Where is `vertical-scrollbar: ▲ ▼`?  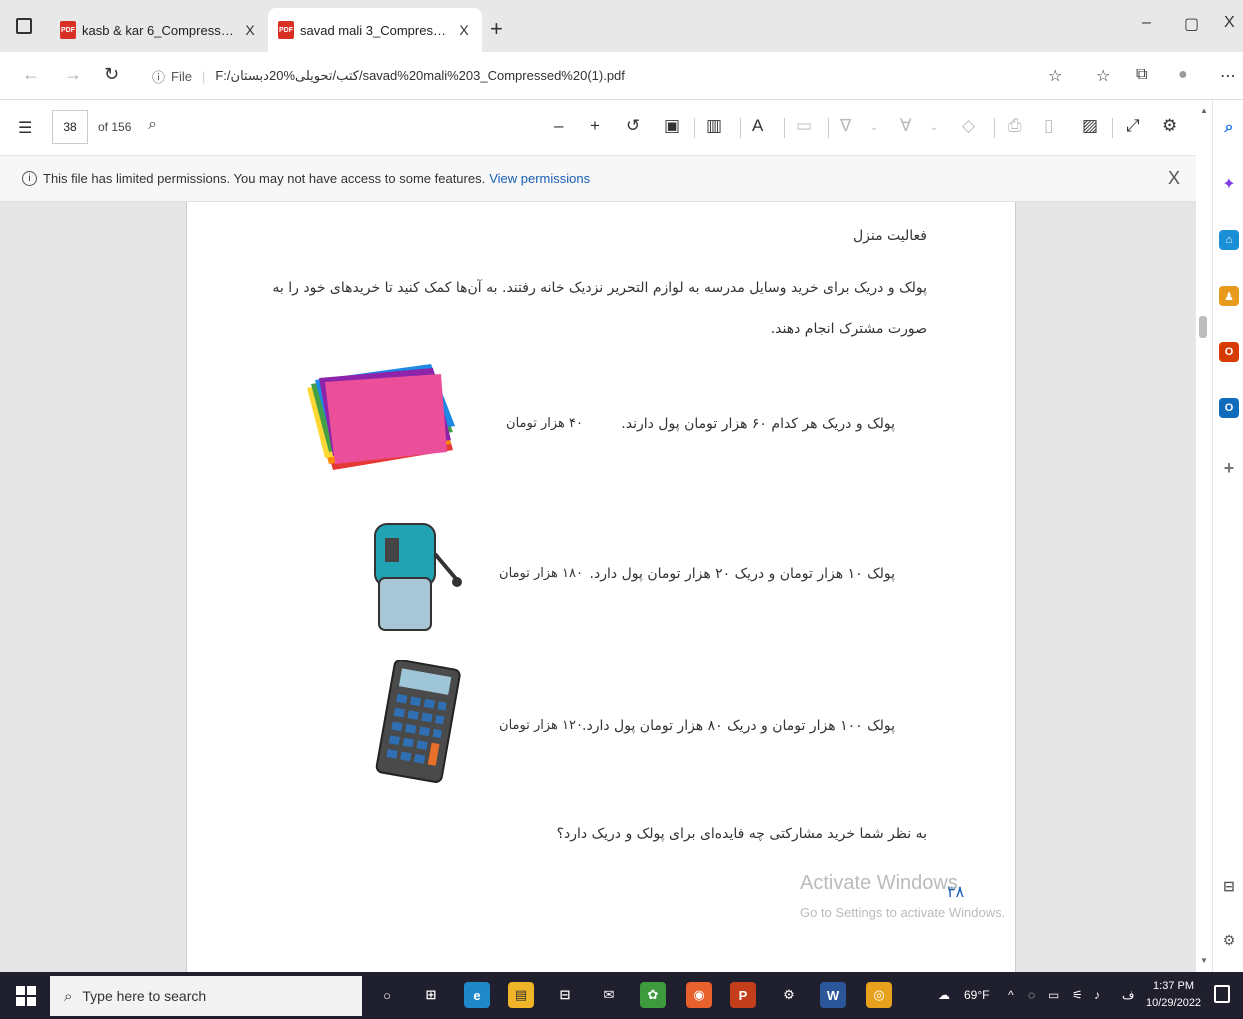 vertical-scrollbar: ▲ ▼ is located at coordinates (1204, 536).